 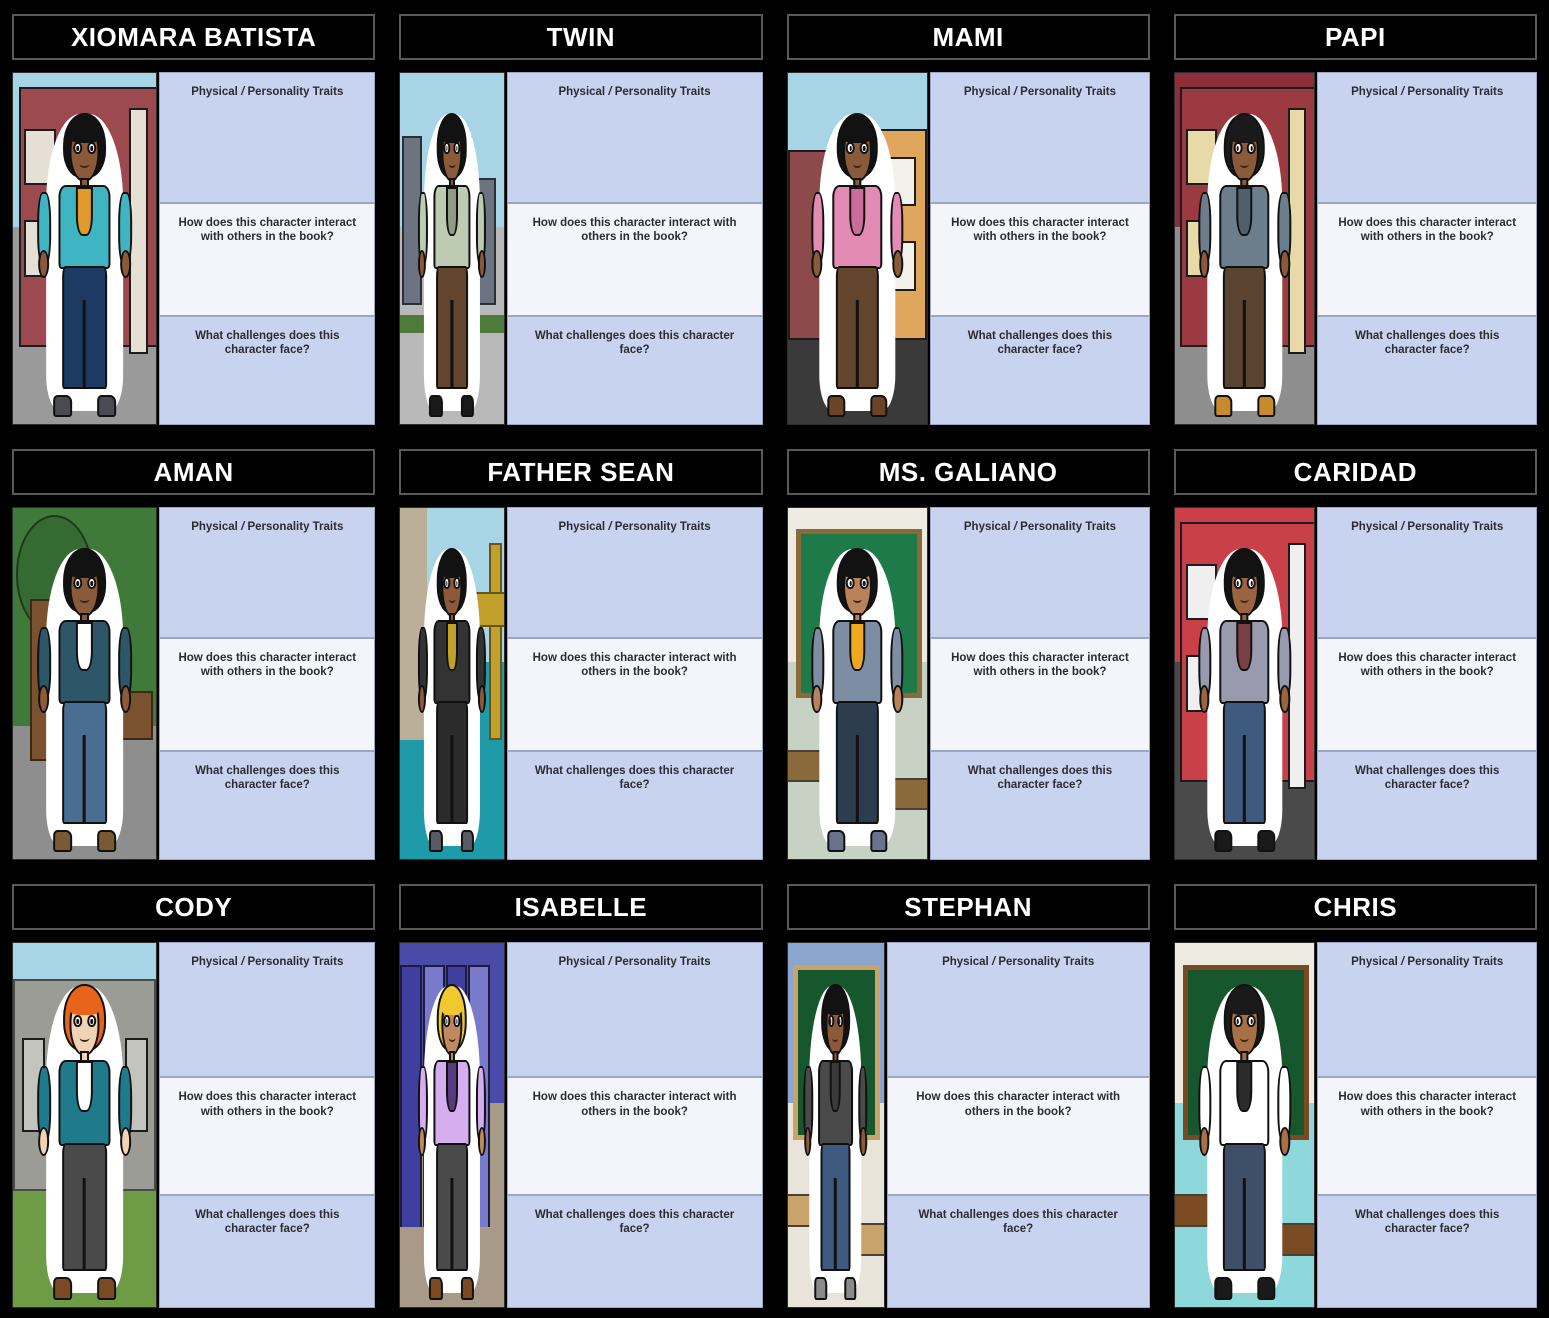 I want to click on mouth, so click(x=835, y=1038).